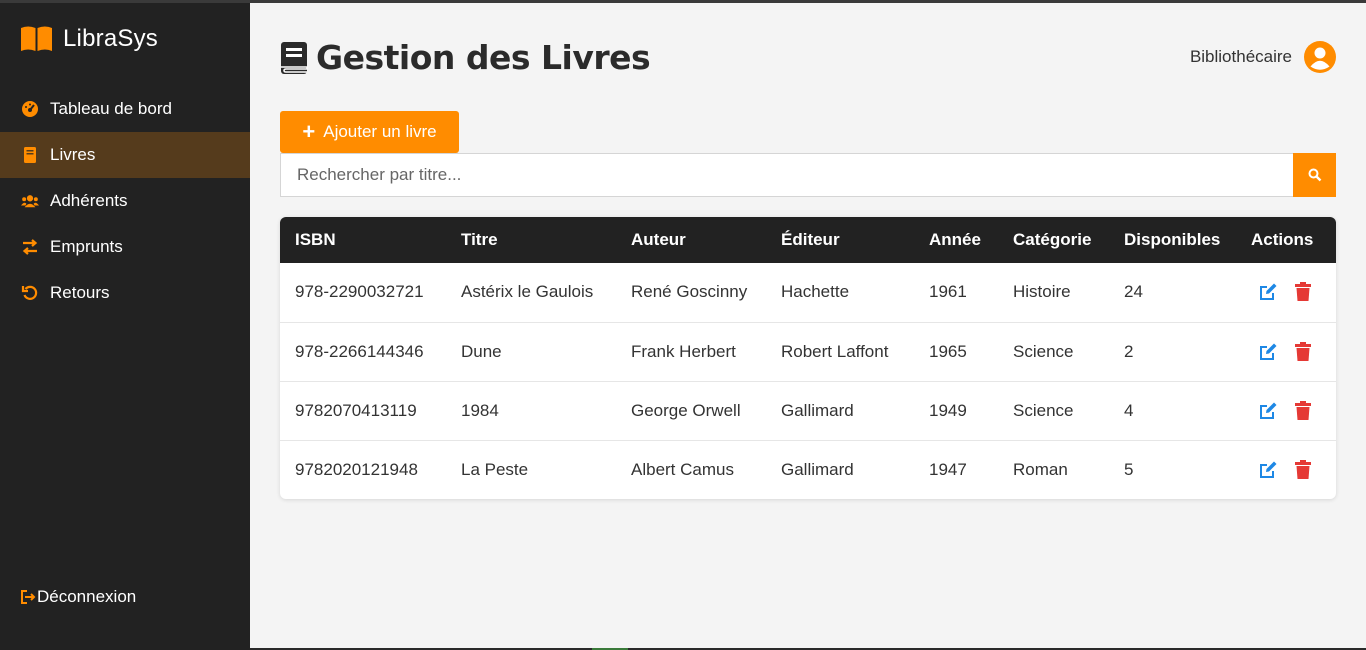 The width and height of the screenshot is (1366, 650). Describe the element at coordinates (483, 57) in the screenshot. I see `page-heading: Gestion des Livres` at that location.